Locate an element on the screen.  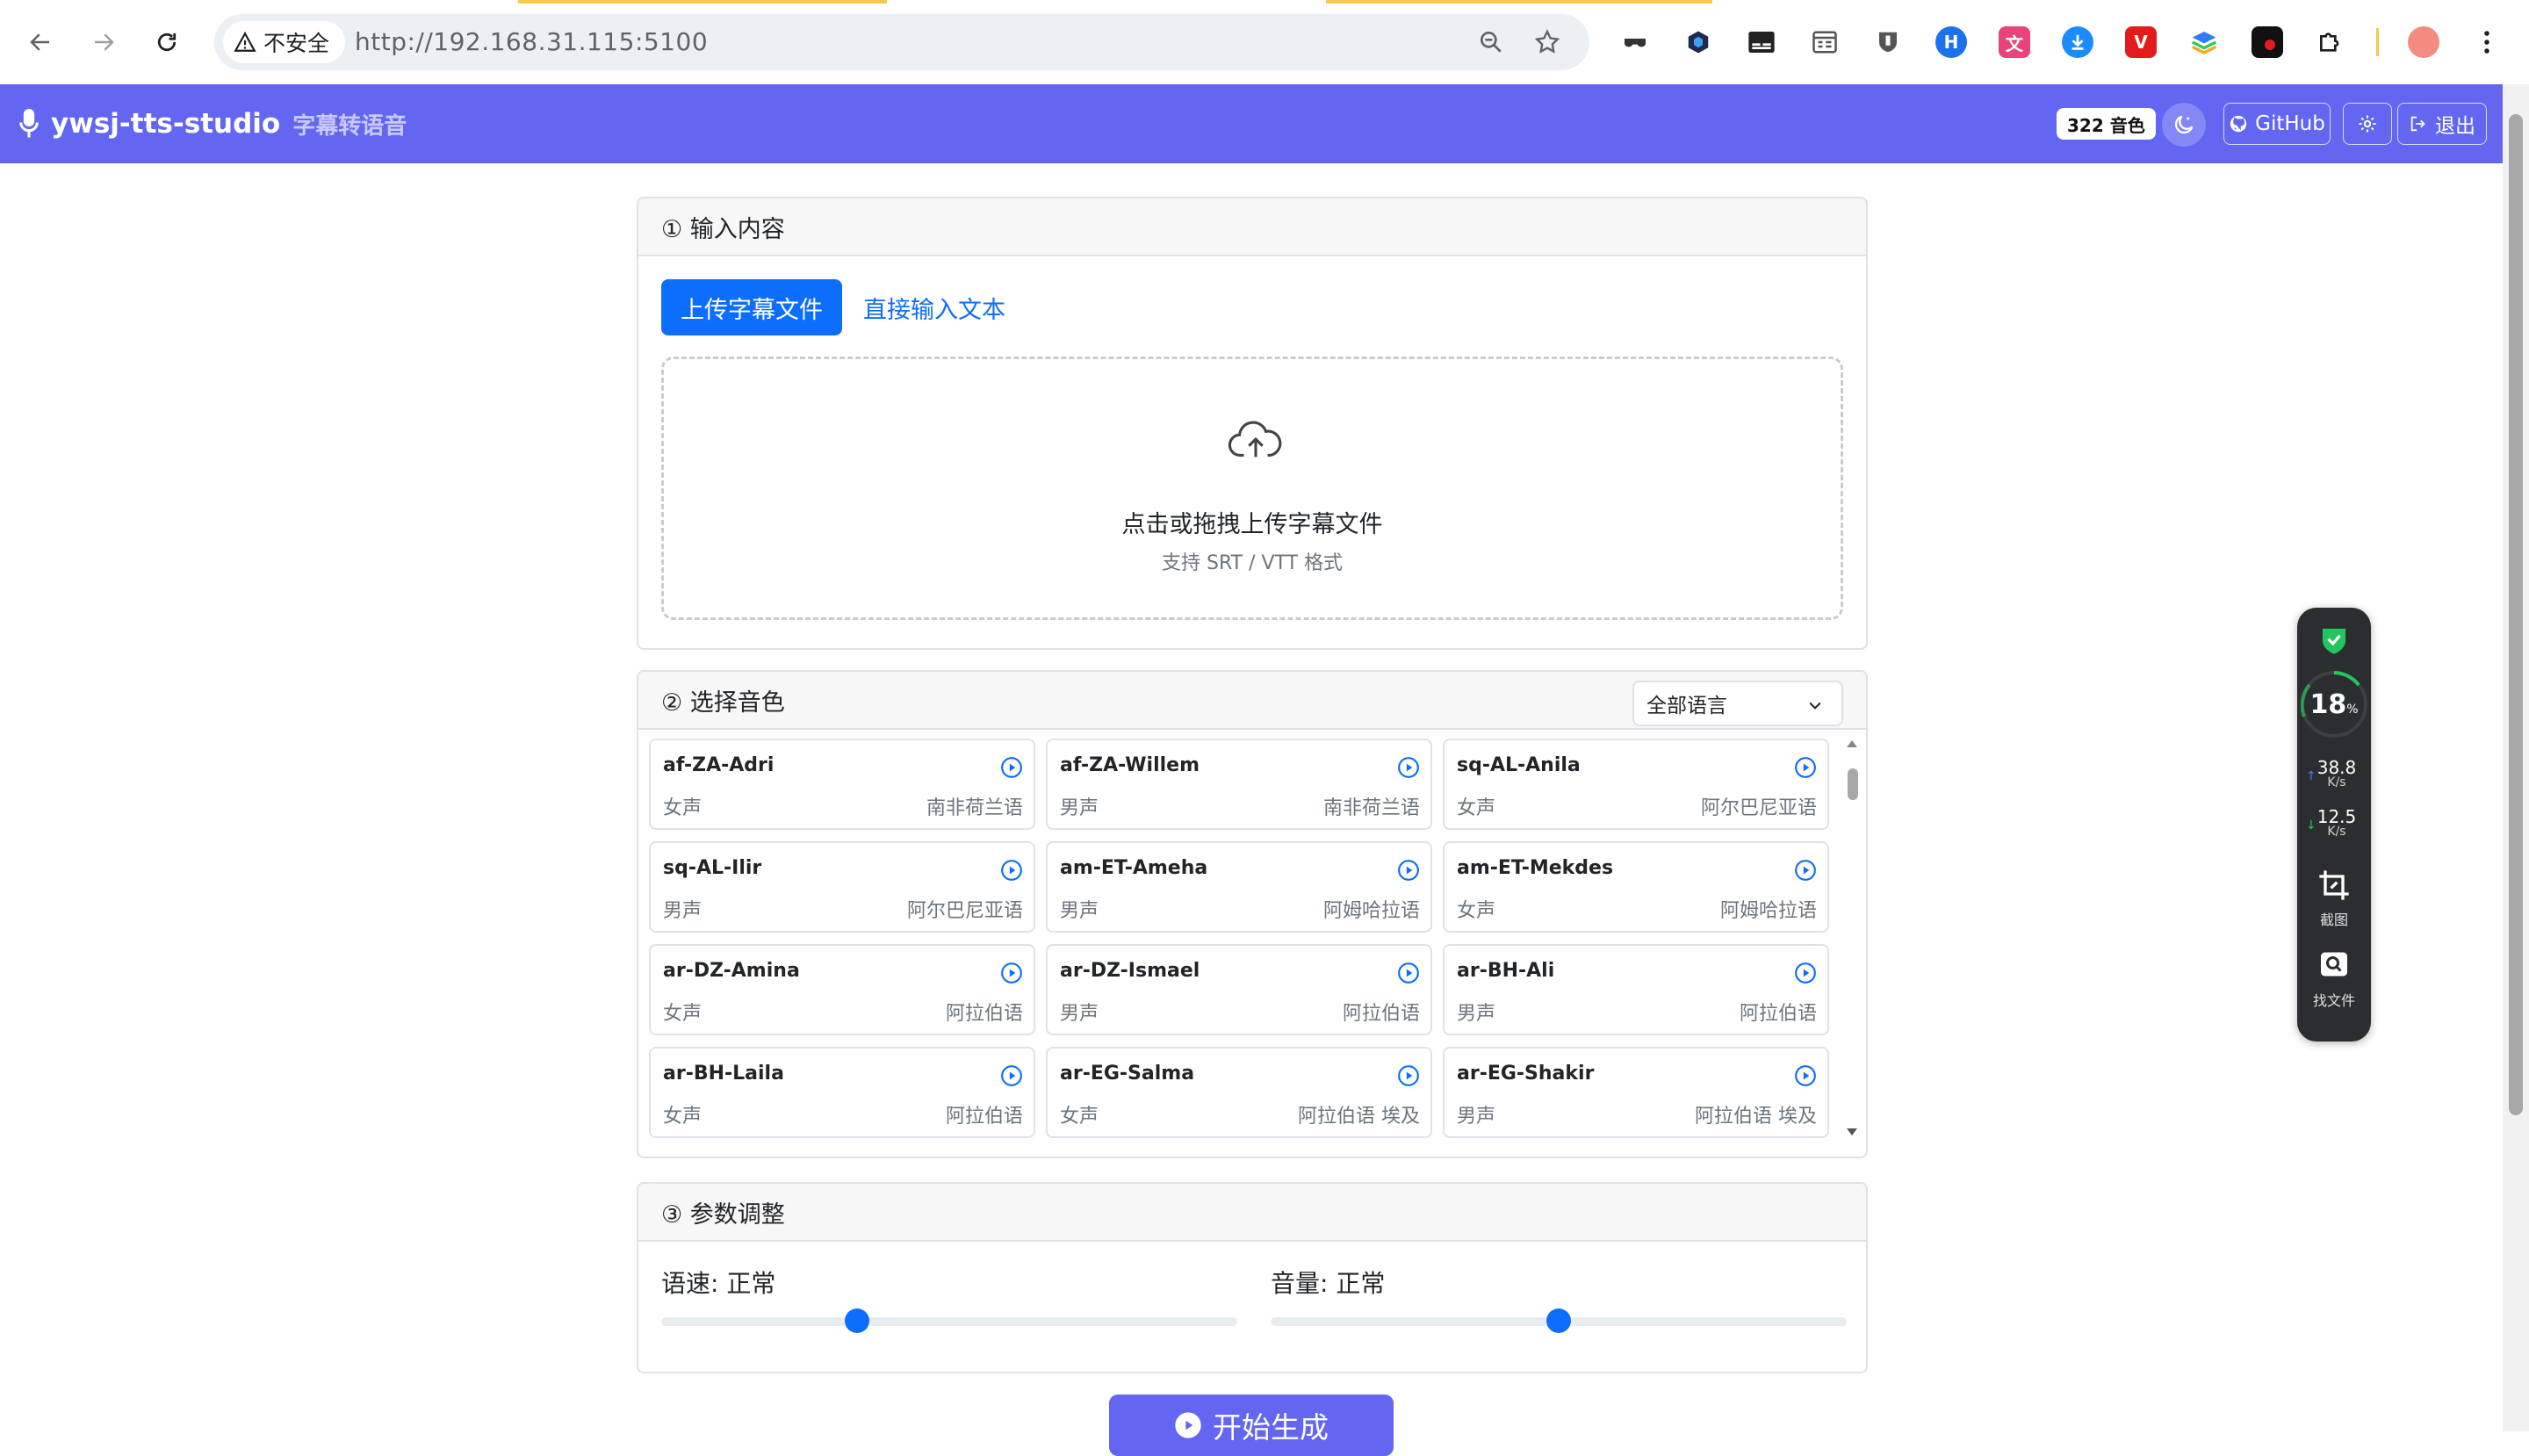
settings-button is located at coordinates (2368, 124).